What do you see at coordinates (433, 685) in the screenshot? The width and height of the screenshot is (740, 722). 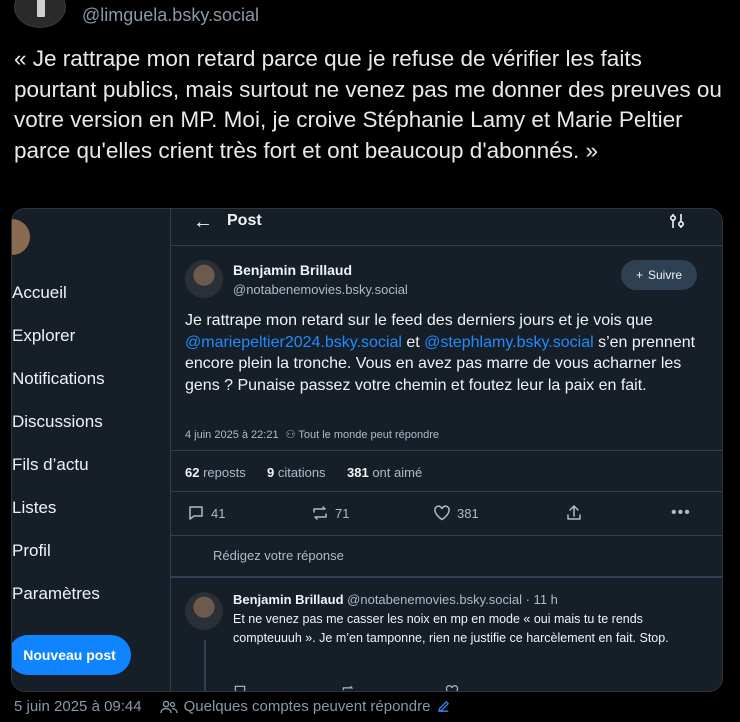 I see `reply-actions` at bounding box center [433, 685].